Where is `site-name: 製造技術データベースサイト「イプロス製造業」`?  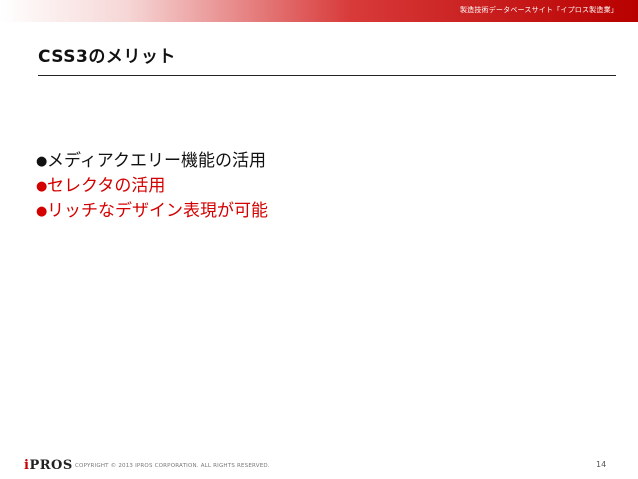 site-name: 製造技術データベースサイト「イプロス製造業」 is located at coordinates (538, 10).